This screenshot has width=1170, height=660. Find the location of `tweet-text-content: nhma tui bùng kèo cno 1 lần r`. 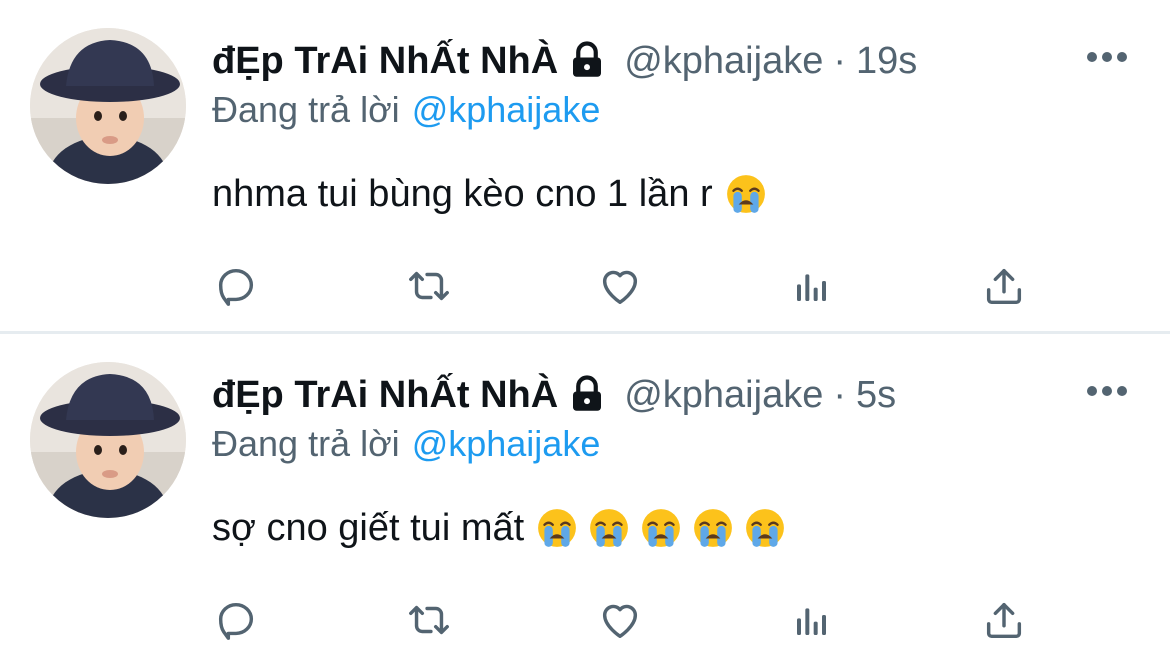

tweet-text-content: nhma tui bùng kèo cno 1 lần r is located at coordinates (462, 193).